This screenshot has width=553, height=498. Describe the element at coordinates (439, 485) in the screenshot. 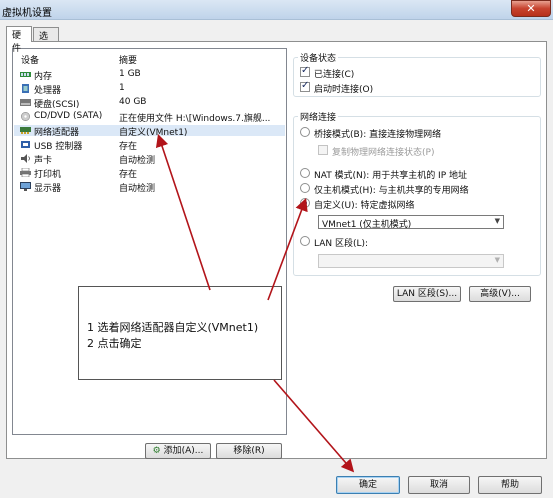

I see `cancel-button: 取消` at that location.